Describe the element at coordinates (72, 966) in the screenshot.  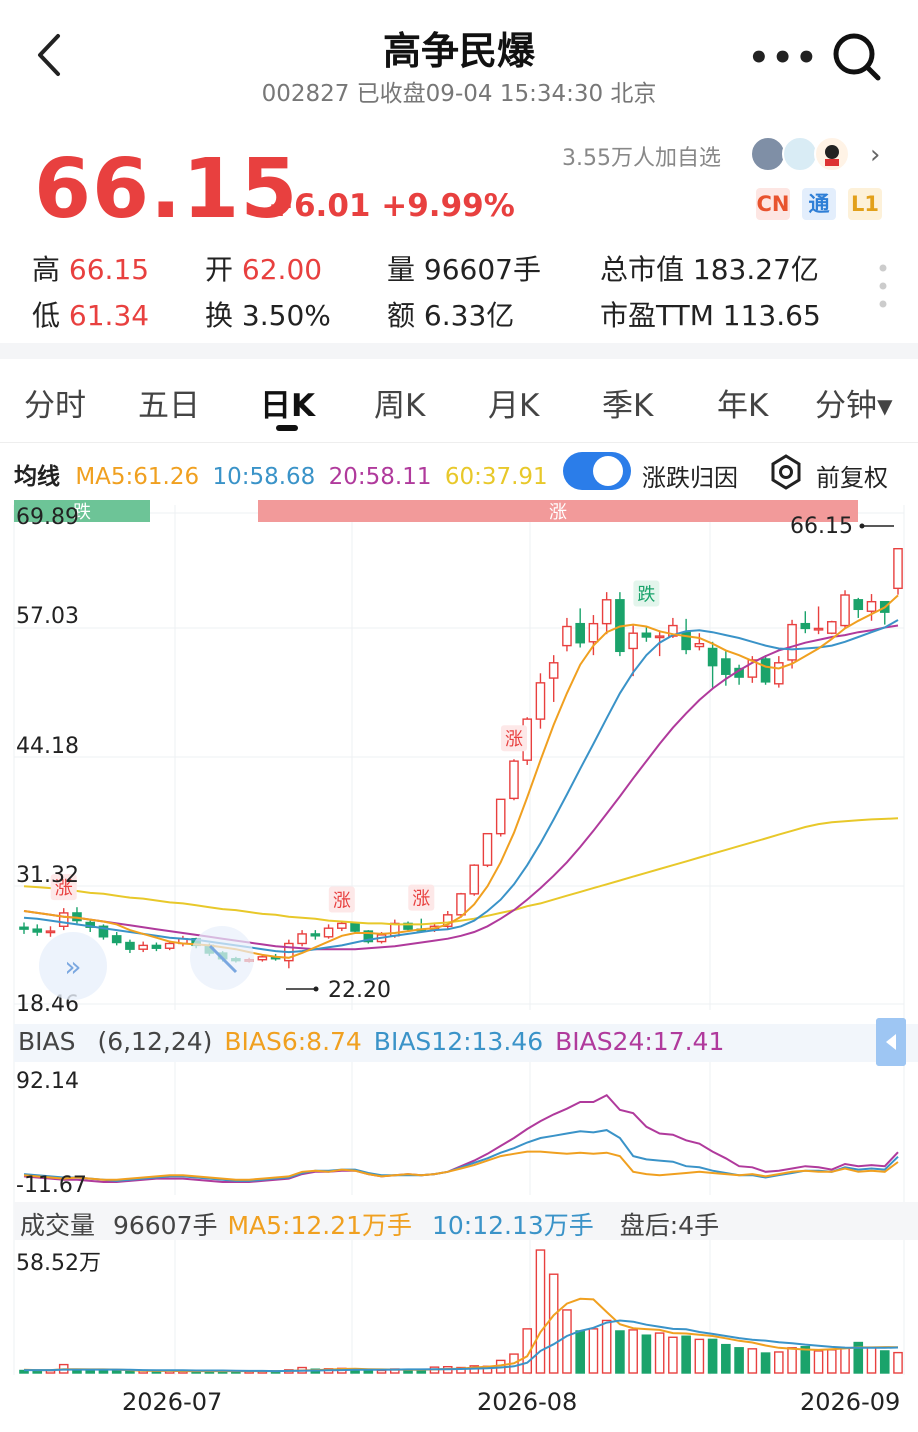
I see `double-chevron-icon: »` at that location.